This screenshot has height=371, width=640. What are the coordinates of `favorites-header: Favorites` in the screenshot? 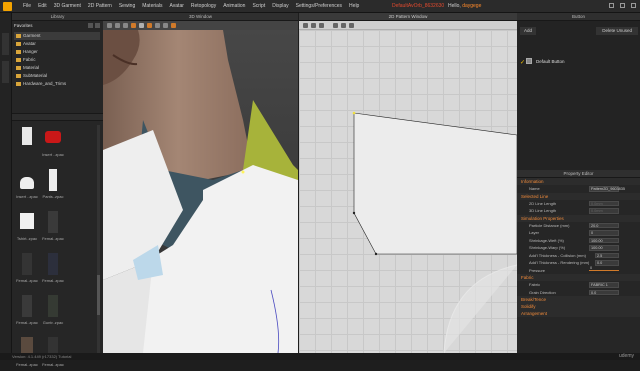 It's located at (57, 26).